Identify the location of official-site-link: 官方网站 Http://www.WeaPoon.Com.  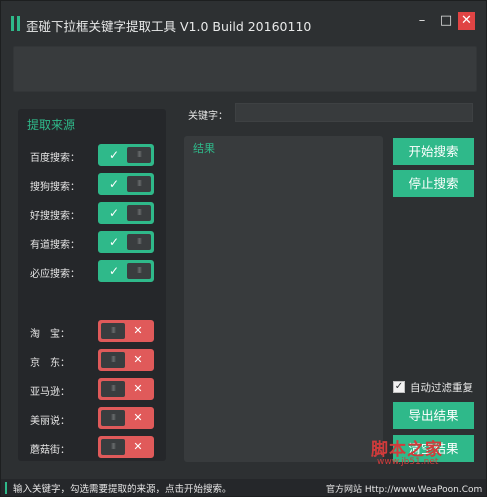
(404, 488).